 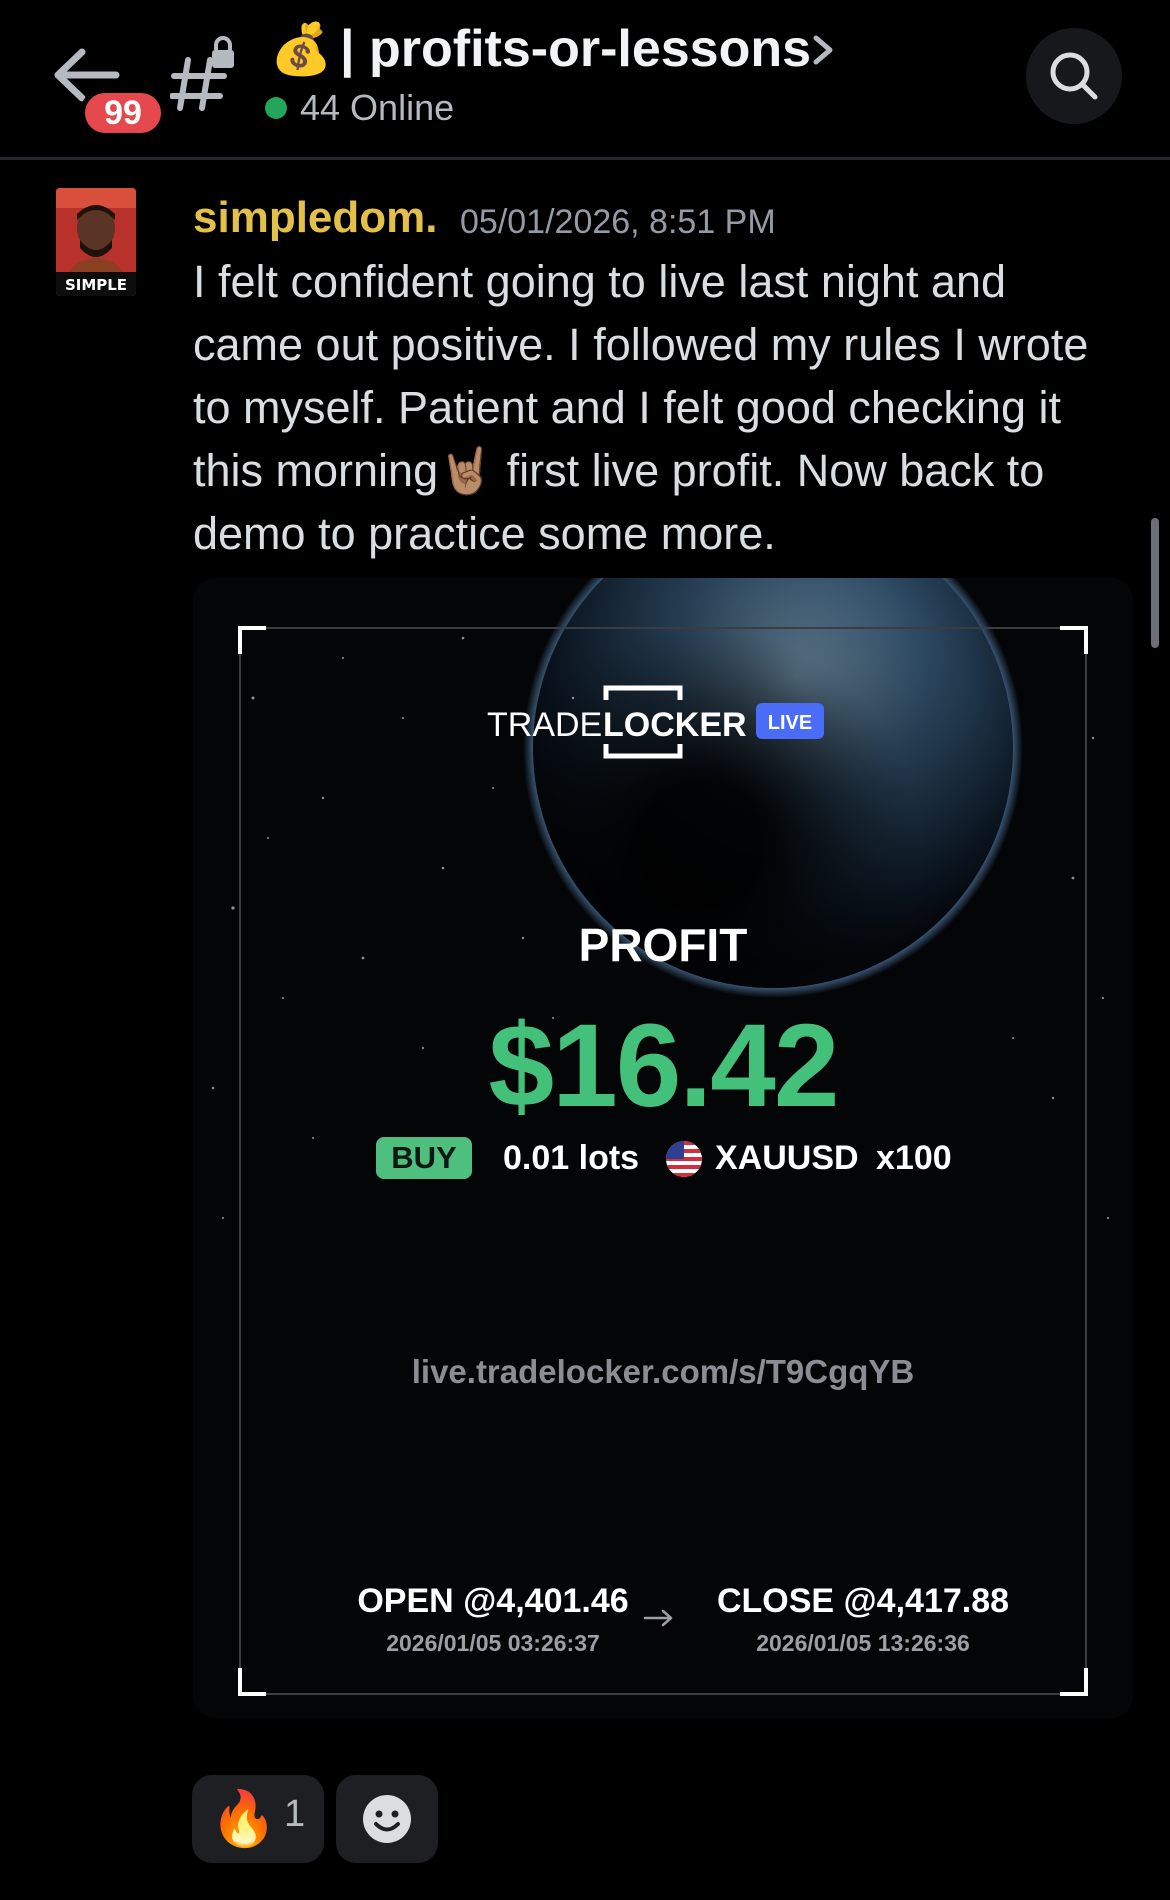 What do you see at coordinates (787, 1158) in the screenshot?
I see `symbol: XAUUSD` at bounding box center [787, 1158].